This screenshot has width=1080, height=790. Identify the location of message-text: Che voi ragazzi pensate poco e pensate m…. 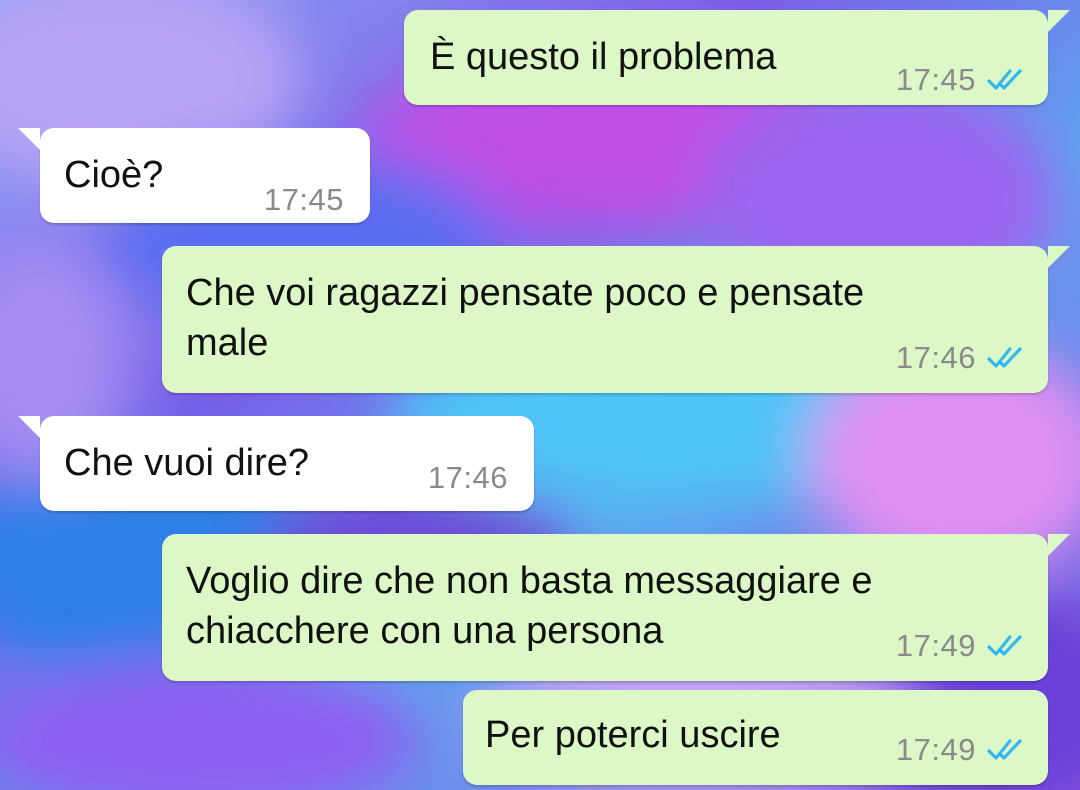
(525, 318).